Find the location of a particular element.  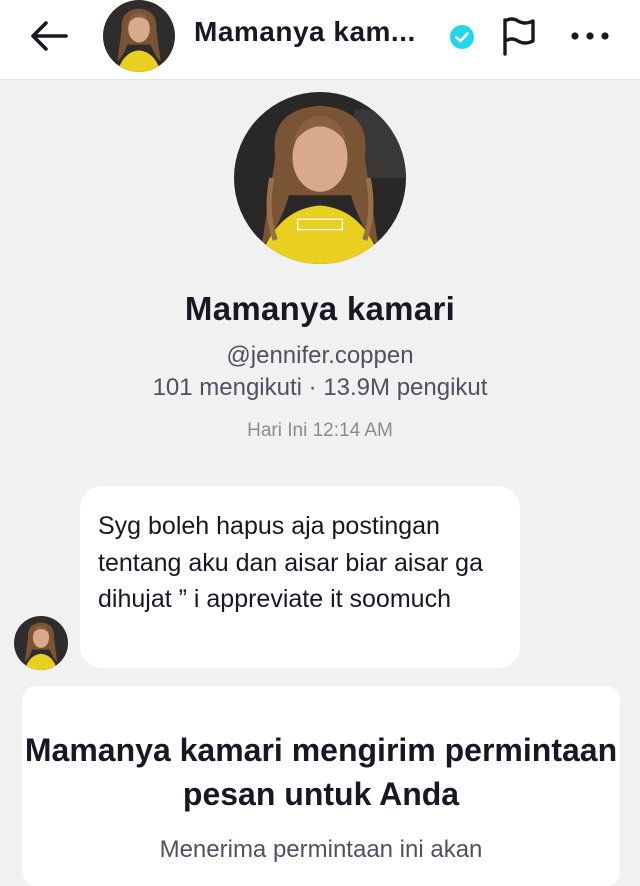

profile-avatar is located at coordinates (320, 178).